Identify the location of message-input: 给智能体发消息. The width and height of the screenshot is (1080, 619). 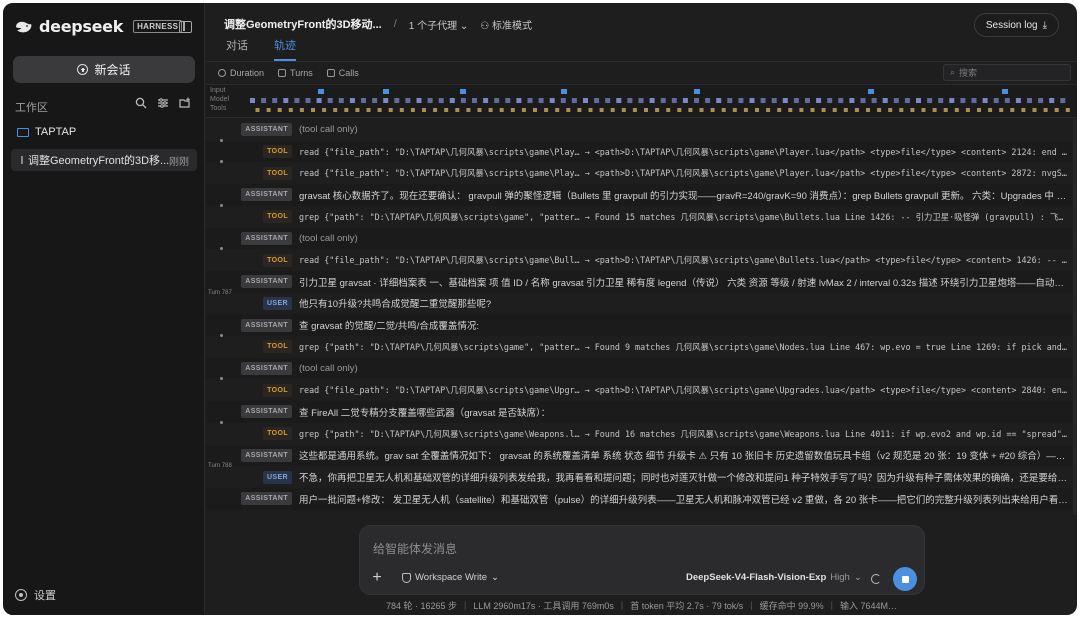
(415, 548).